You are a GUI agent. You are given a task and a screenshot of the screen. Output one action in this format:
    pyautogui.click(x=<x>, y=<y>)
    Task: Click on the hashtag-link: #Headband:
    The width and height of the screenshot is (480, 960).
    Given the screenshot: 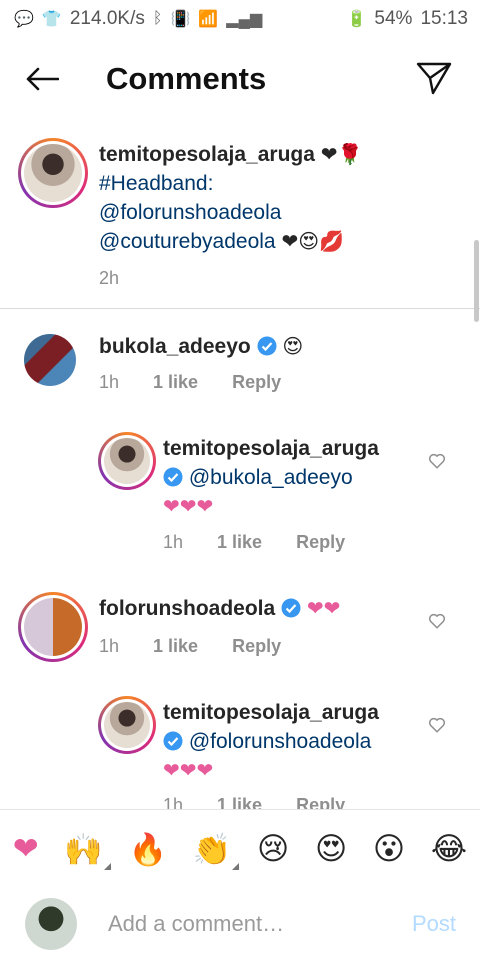 What is the action you would take?
    pyautogui.click(x=156, y=183)
    